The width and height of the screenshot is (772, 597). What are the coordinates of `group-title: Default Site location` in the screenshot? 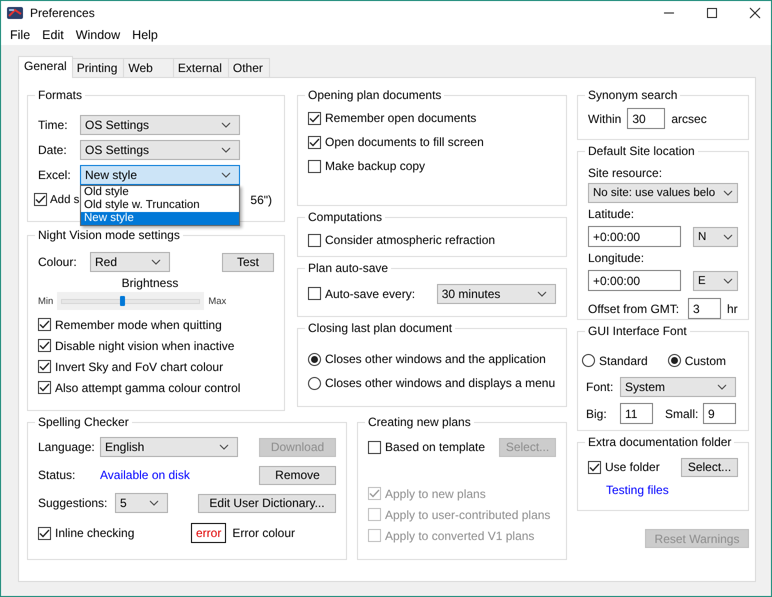 It's located at (641, 151).